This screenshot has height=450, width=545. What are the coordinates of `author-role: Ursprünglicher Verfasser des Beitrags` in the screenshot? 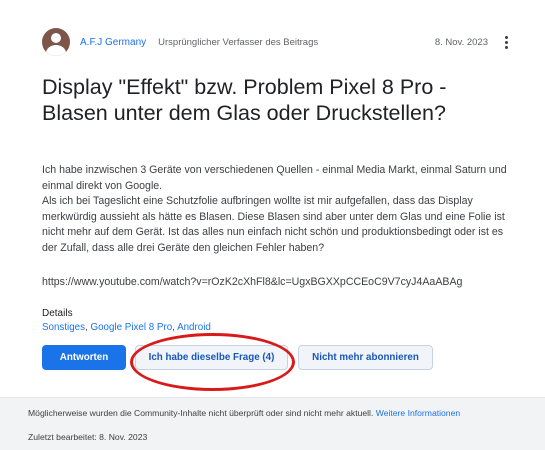 It's located at (238, 42).